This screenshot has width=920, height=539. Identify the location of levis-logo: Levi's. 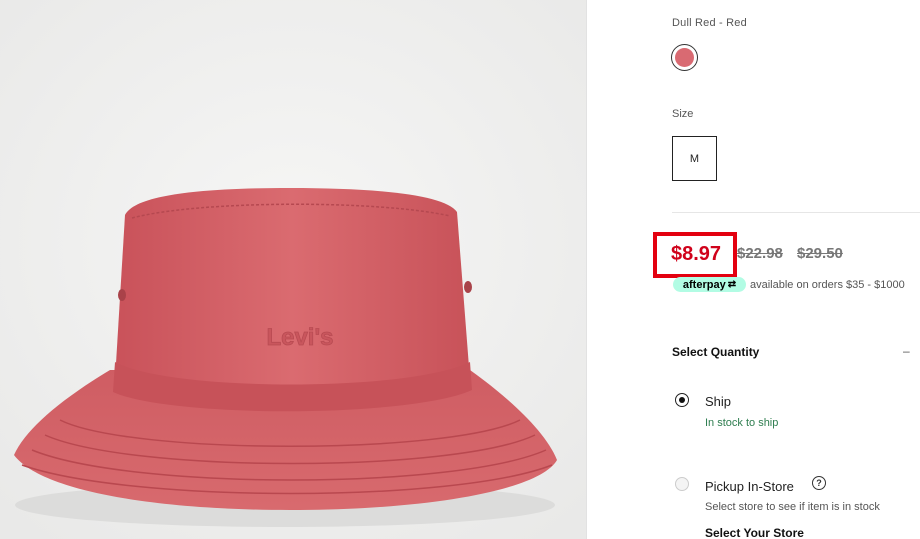
(299, 337).